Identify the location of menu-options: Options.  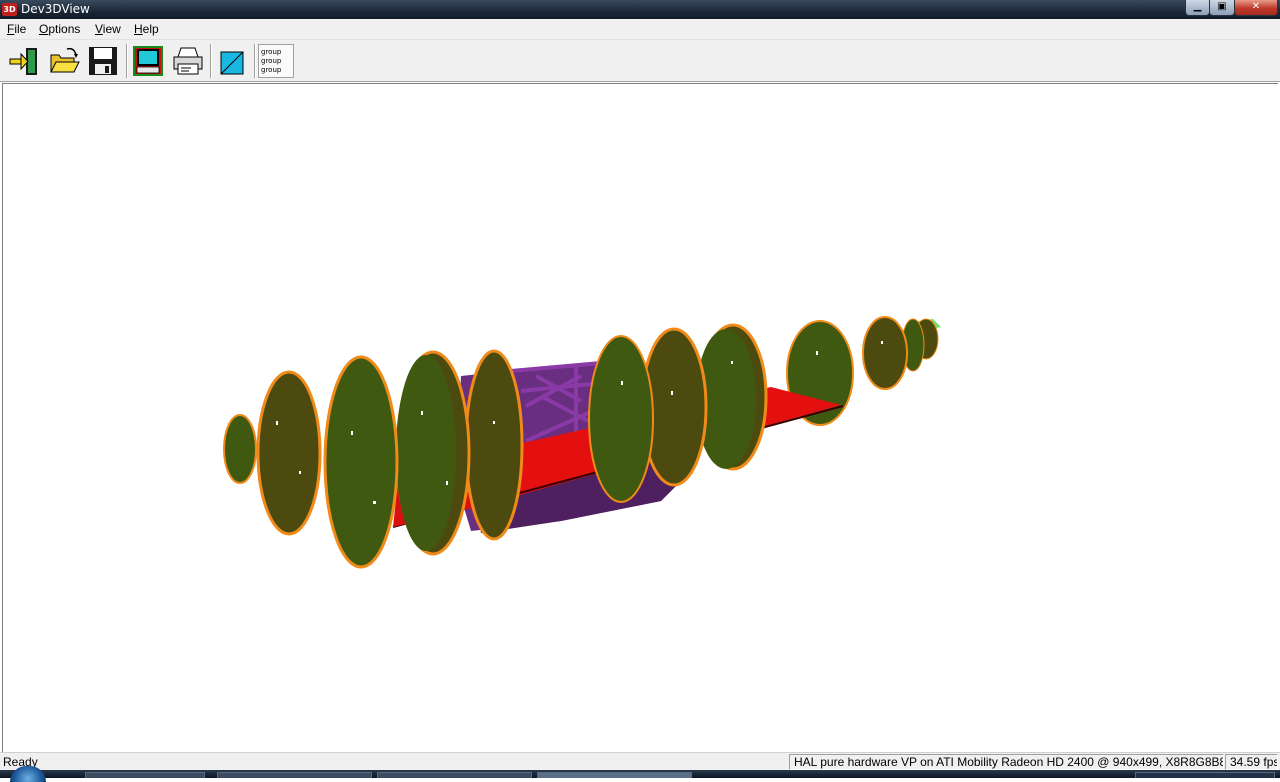
(59, 29).